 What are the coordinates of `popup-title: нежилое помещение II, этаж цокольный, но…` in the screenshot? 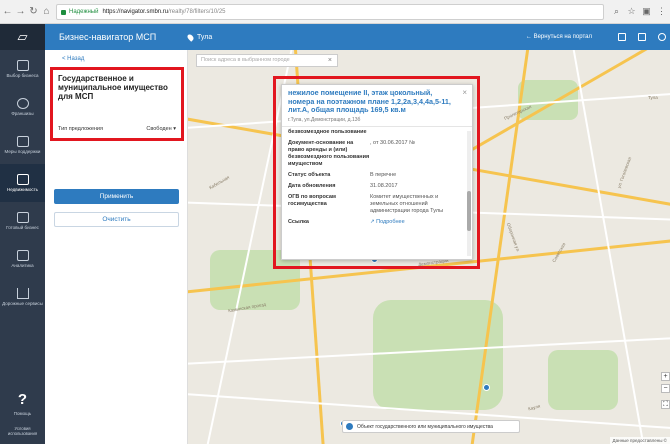 It's located at (377, 100).